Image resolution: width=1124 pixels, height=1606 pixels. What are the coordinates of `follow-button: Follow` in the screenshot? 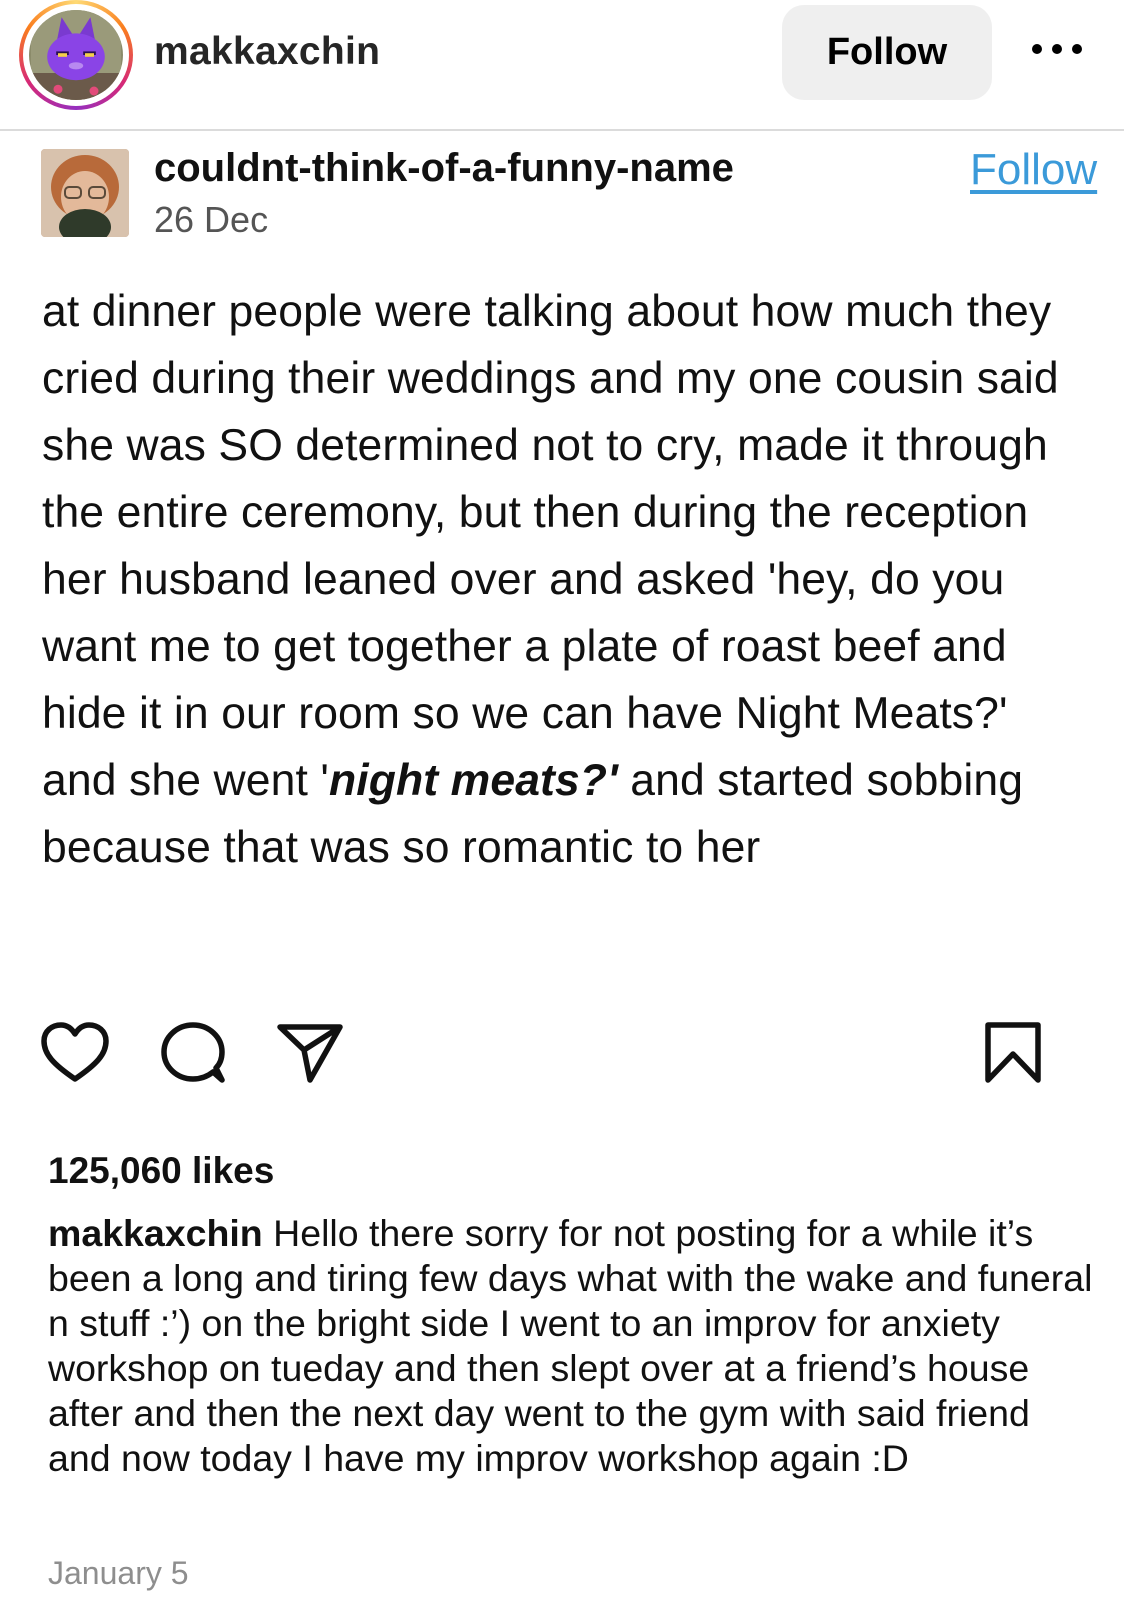 It's located at (887, 52).